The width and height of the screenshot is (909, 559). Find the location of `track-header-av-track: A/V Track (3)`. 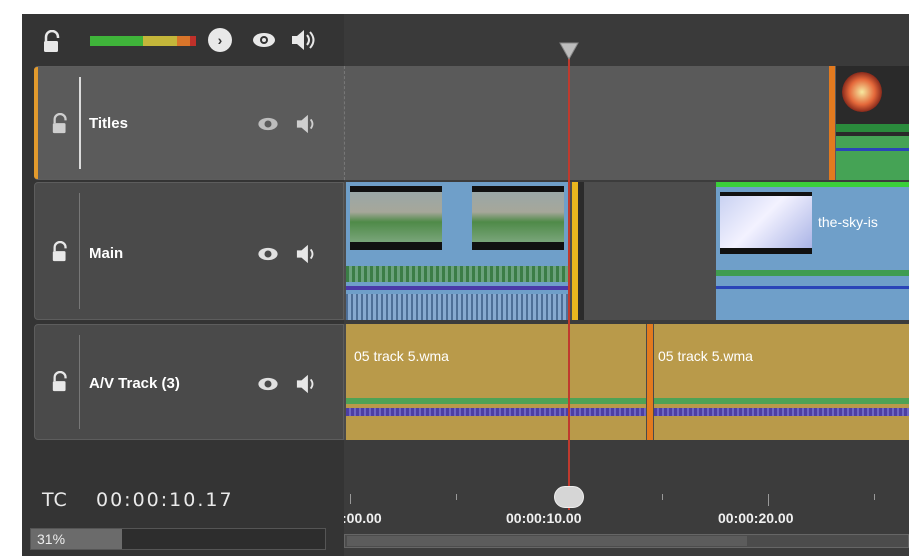

track-header-av-track: A/V Track (3) is located at coordinates (189, 382).